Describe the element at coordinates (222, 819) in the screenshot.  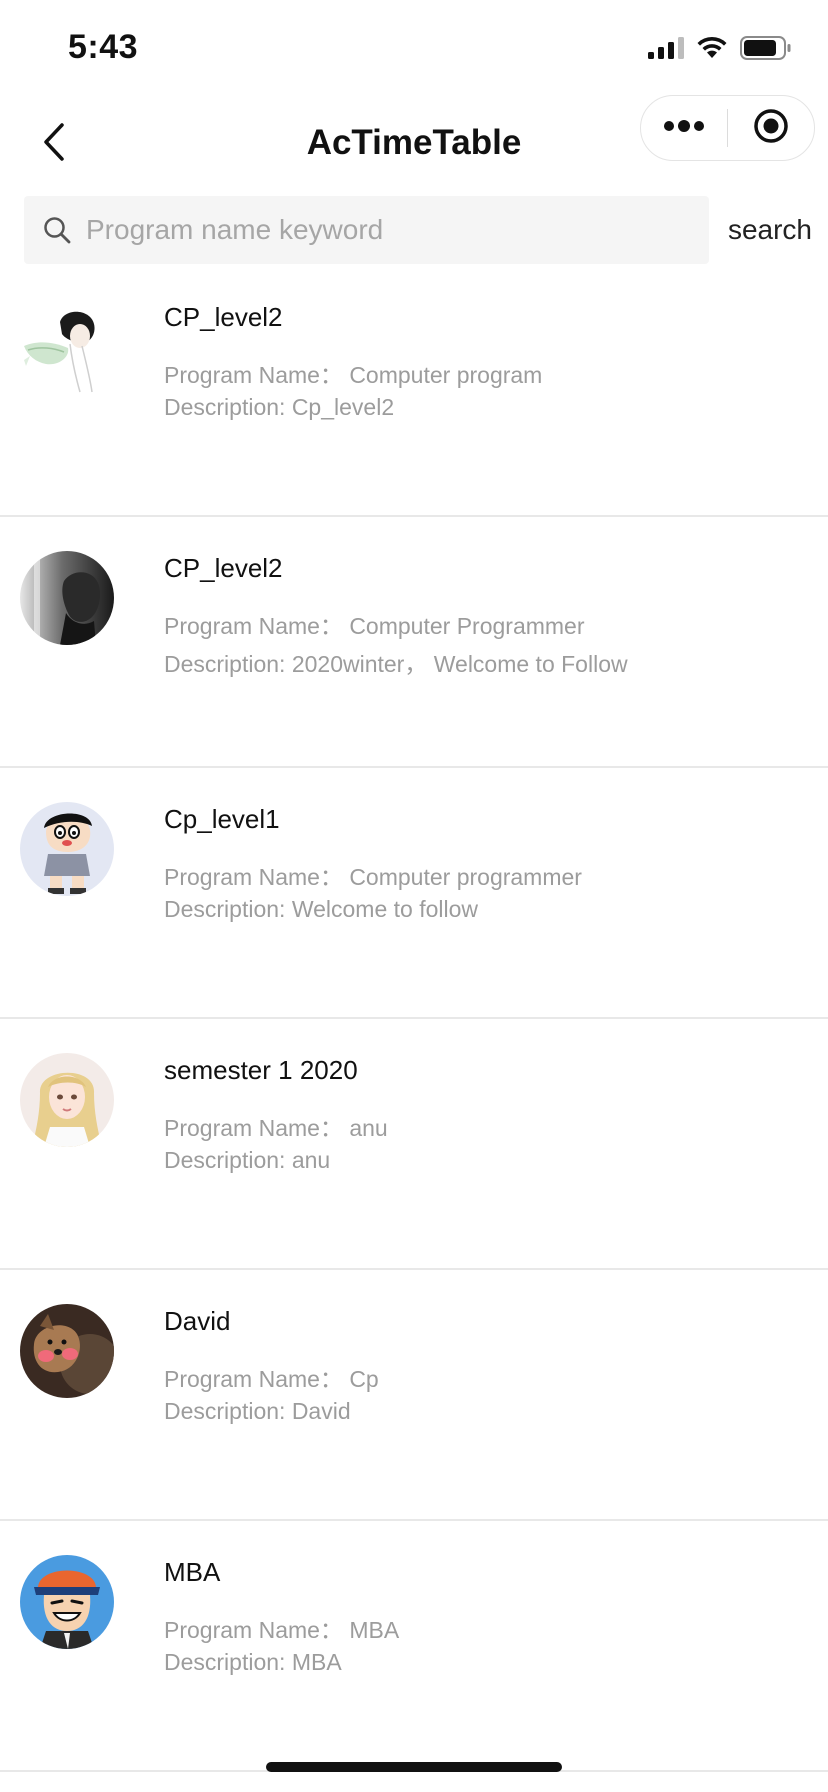
I see `item-title: Cp_level1` at that location.